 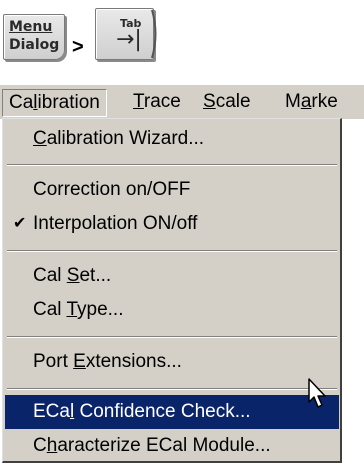 What do you see at coordinates (154, 34) in the screenshot?
I see `tab-key-edge-icon` at bounding box center [154, 34].